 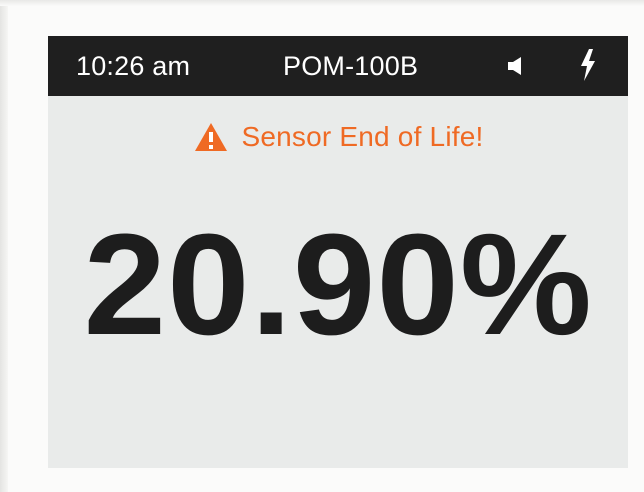 I want to click on device-frame-top-edge, so click(x=322, y=3).